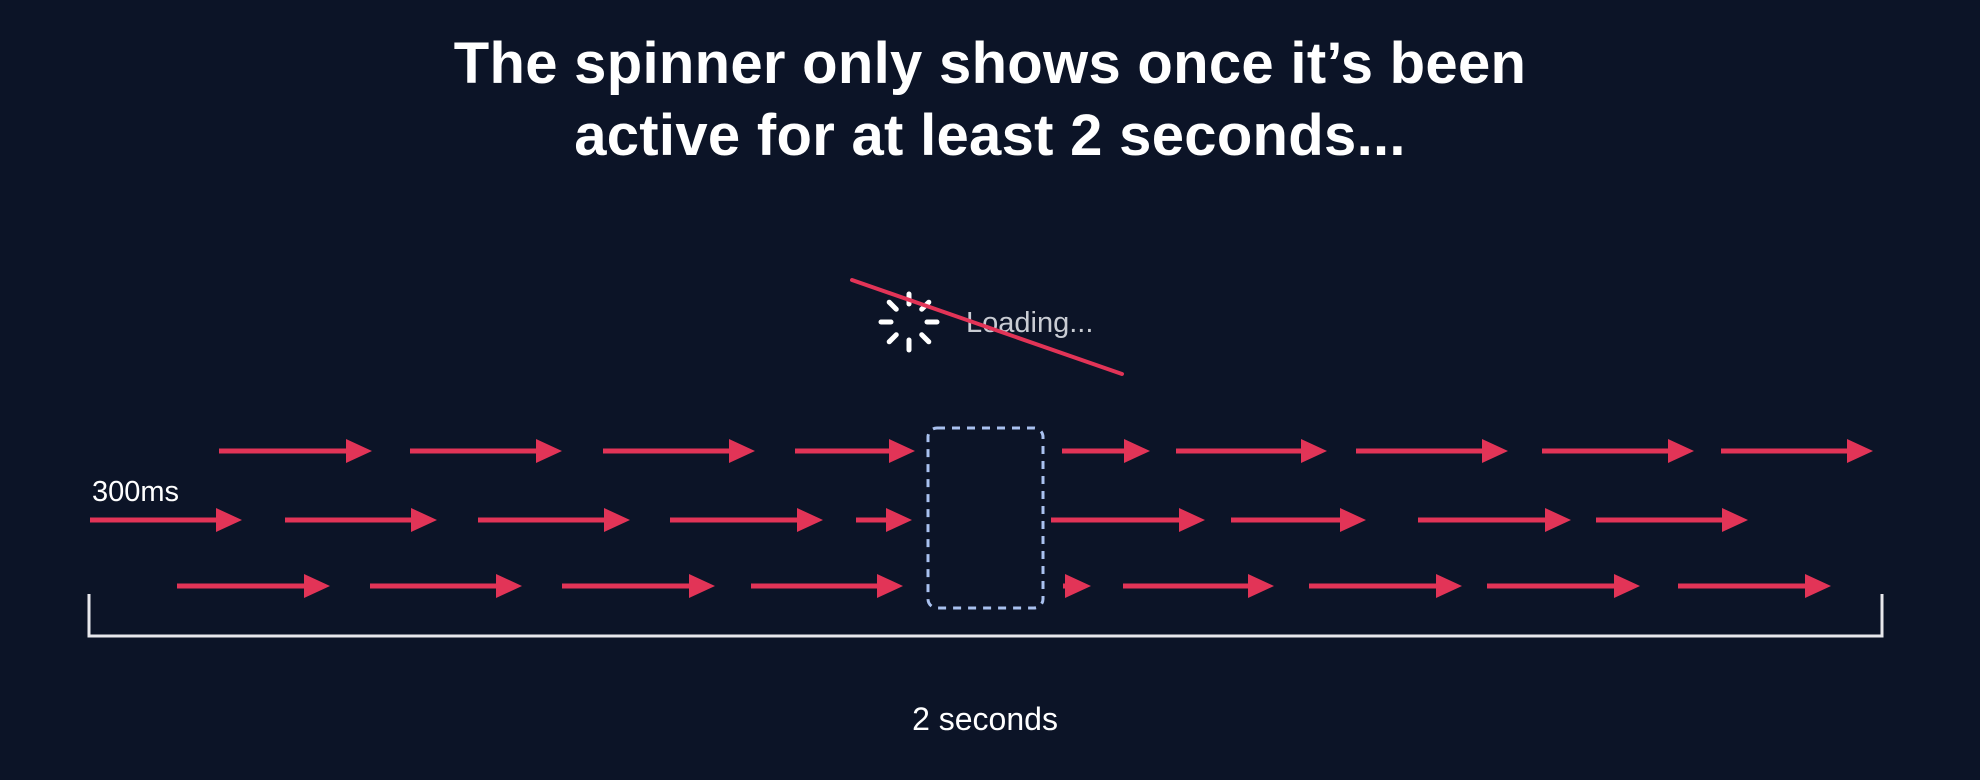 The width and height of the screenshot is (1980, 780). I want to click on first-request-label: 300ms, so click(135, 492).